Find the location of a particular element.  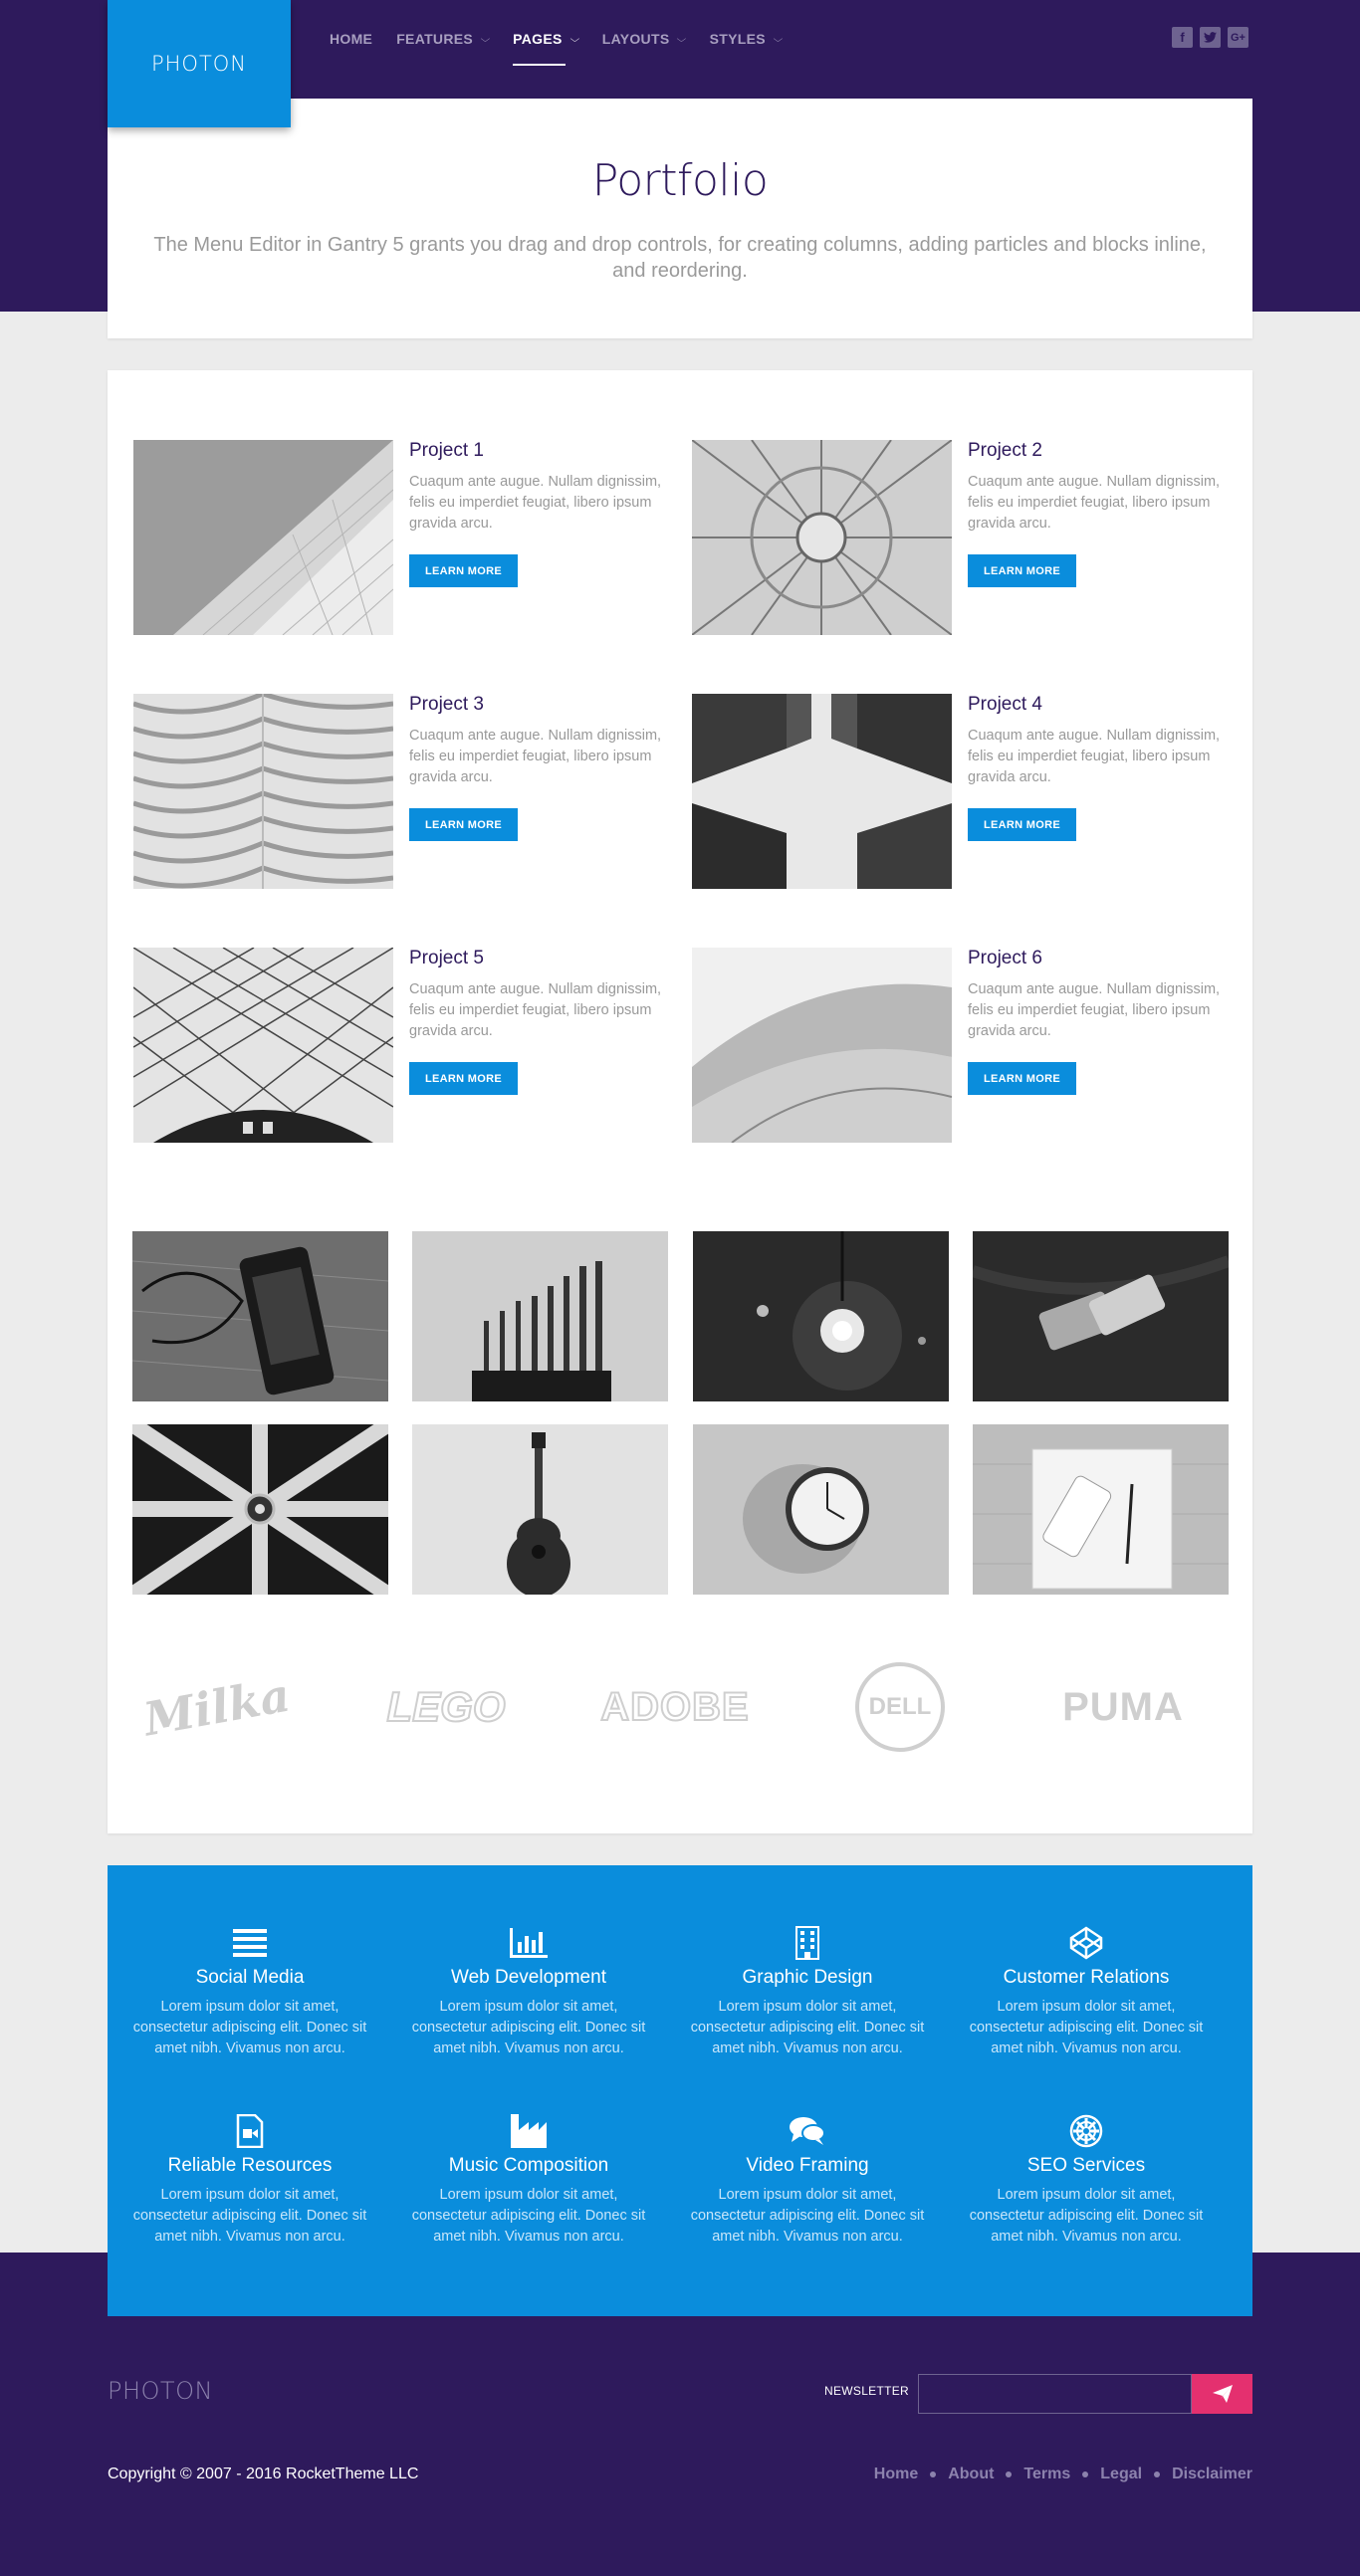

project-title: Project 5 is located at coordinates (446, 958).